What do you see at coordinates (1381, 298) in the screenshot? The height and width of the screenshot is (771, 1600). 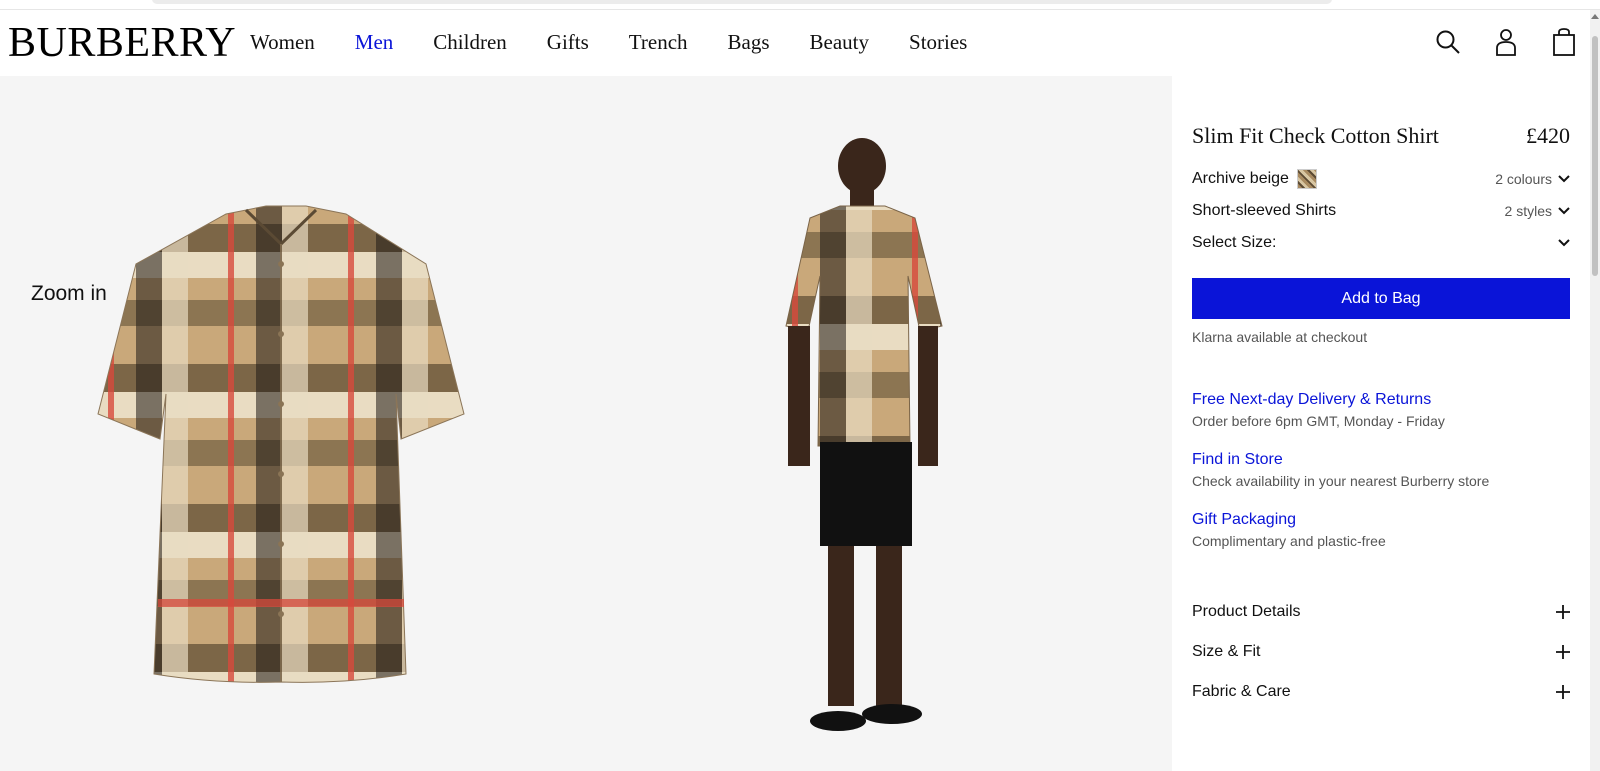 I see `add-to-bag-button: Add to Bag` at bounding box center [1381, 298].